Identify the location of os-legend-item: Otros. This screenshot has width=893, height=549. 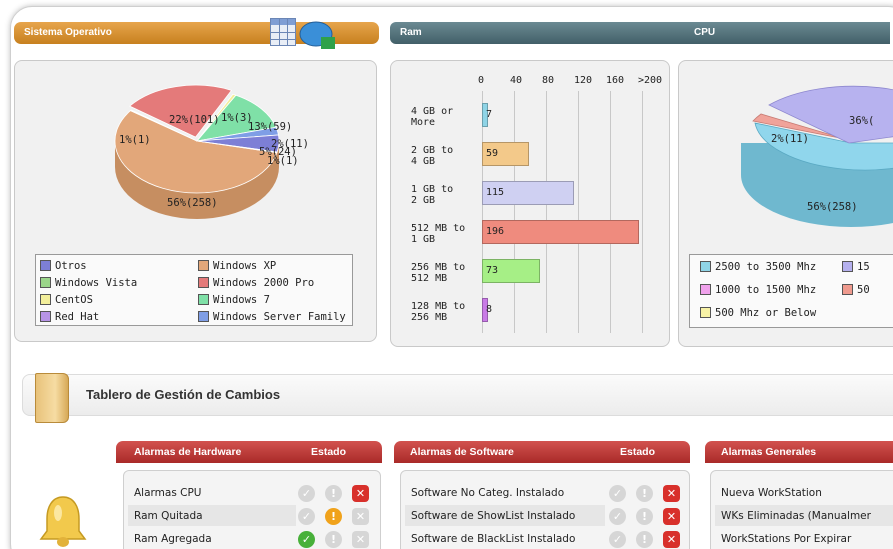
(63, 266).